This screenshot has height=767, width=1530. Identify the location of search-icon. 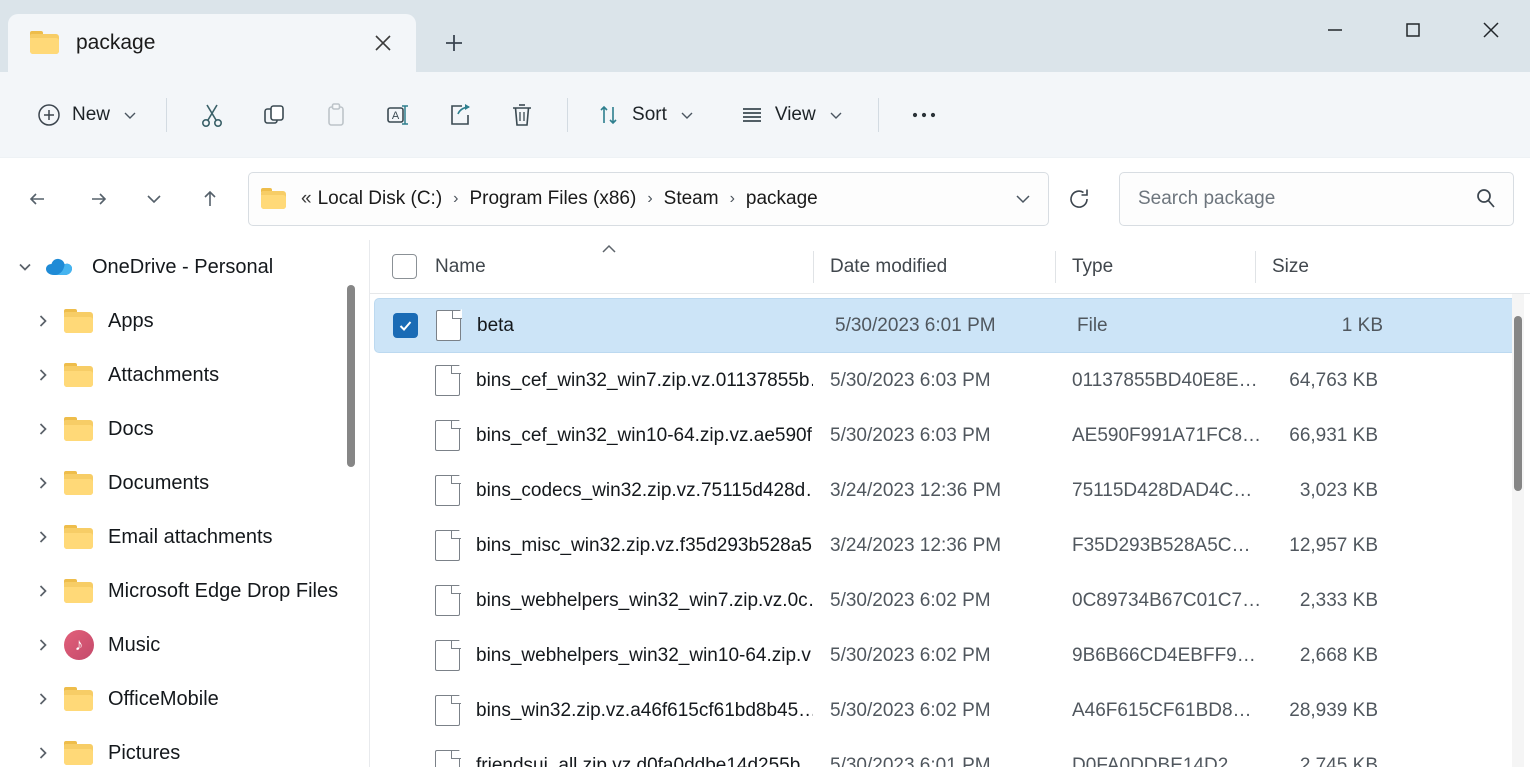
(1486, 199).